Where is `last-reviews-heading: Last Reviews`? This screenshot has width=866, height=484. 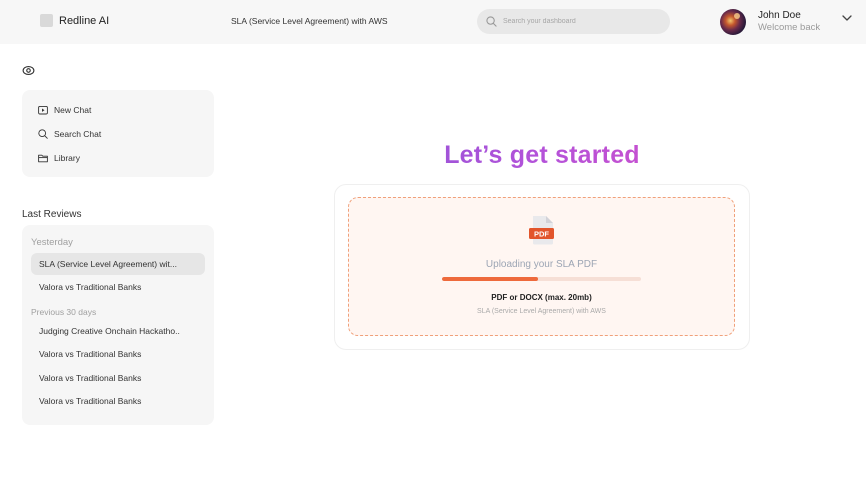
last-reviews-heading: Last Reviews is located at coordinates (52, 214).